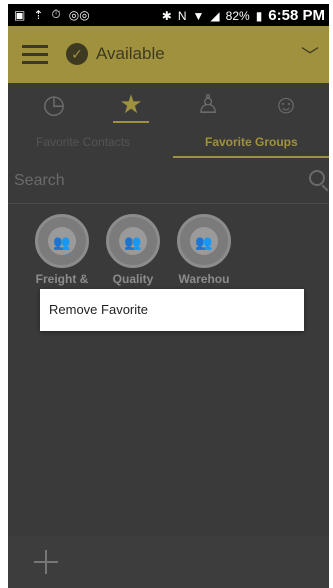 This screenshot has width=333, height=588. What do you see at coordinates (77, 54) in the screenshot?
I see `check-circle-icon: ✓` at bounding box center [77, 54].